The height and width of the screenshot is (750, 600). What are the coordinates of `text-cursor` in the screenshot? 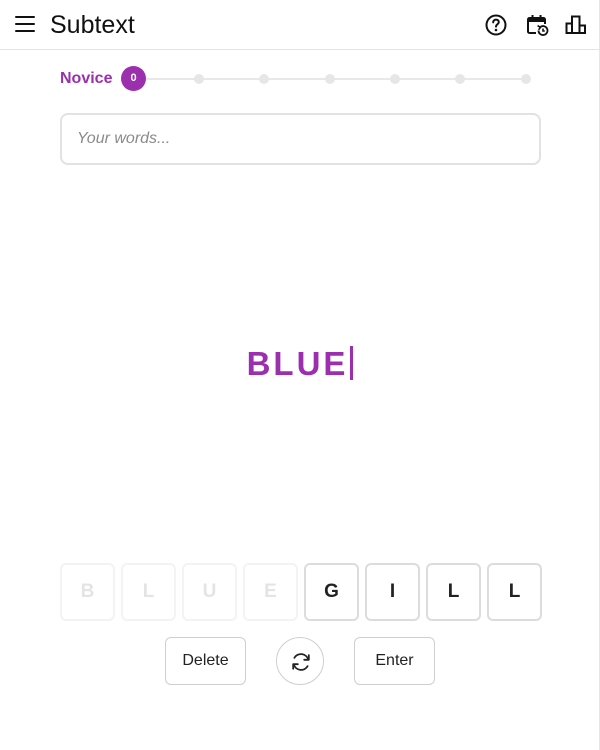 It's located at (352, 363).